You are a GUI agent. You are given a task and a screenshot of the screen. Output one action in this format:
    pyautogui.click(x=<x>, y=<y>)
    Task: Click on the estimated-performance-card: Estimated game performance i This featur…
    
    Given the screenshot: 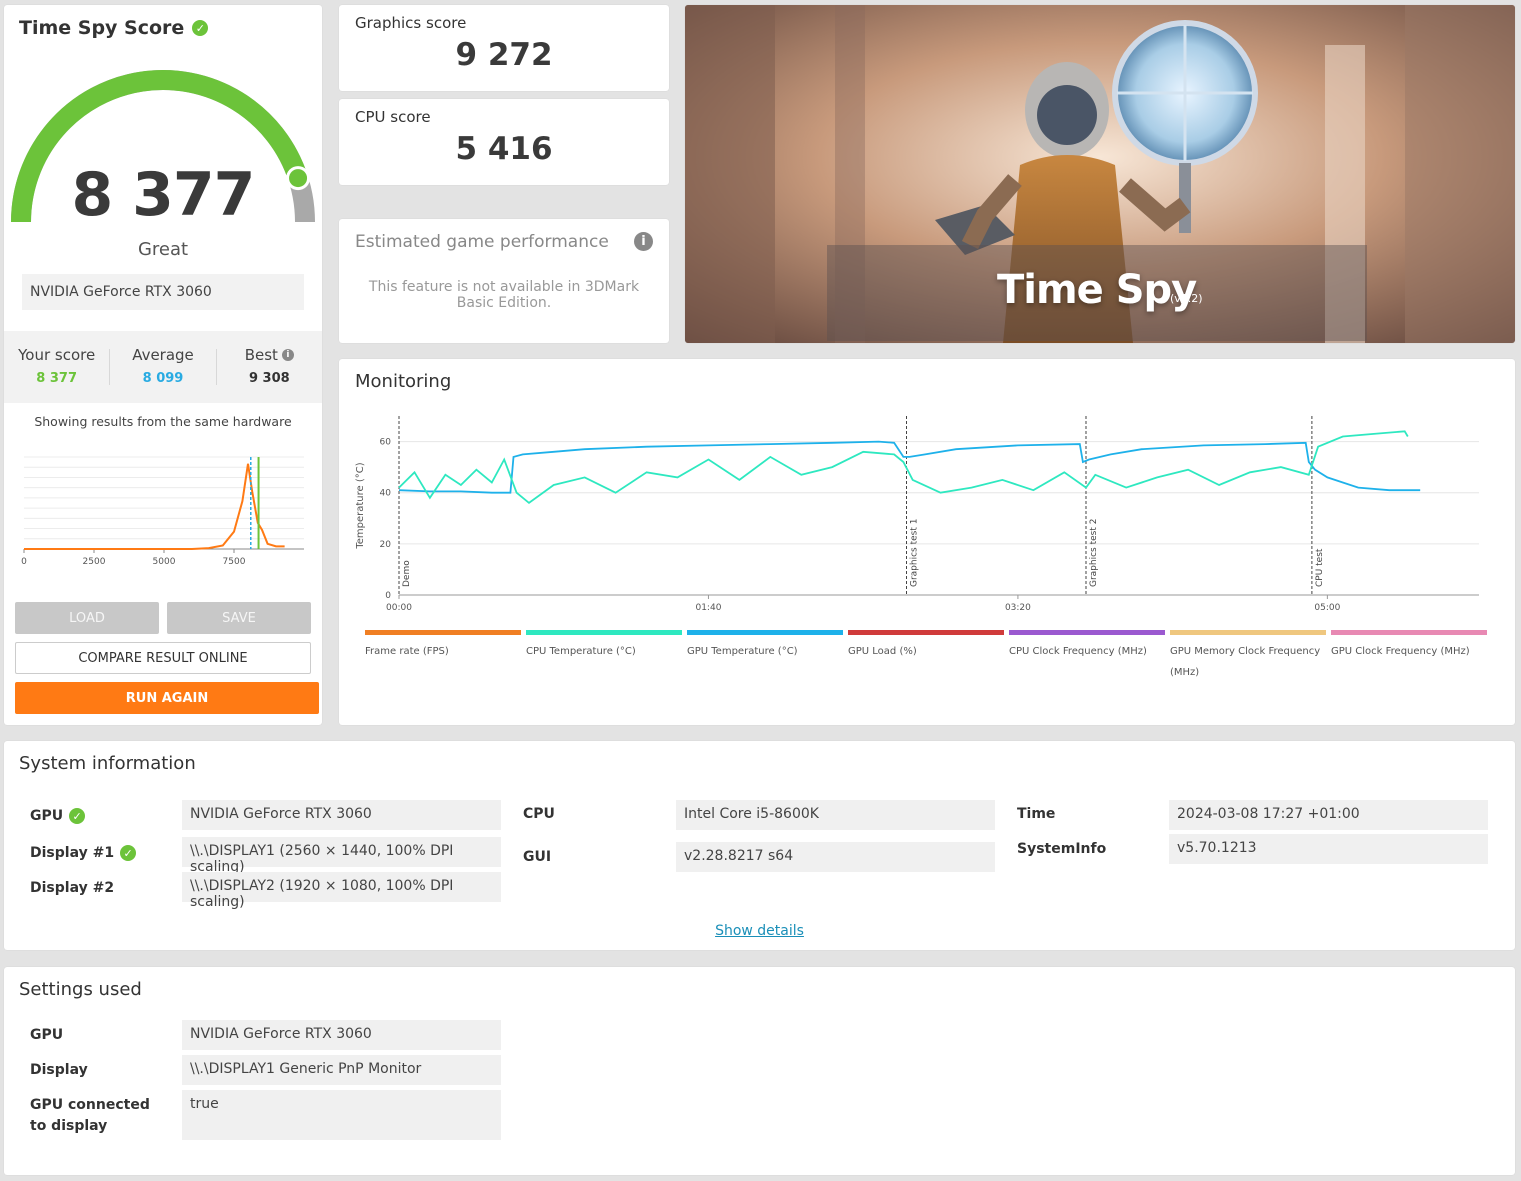 What is the action you would take?
    pyautogui.click(x=504, y=281)
    